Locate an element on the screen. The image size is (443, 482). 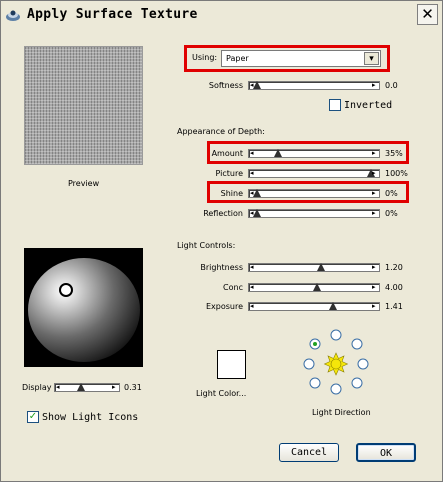
light-direction-control is located at coordinates (337, 362).